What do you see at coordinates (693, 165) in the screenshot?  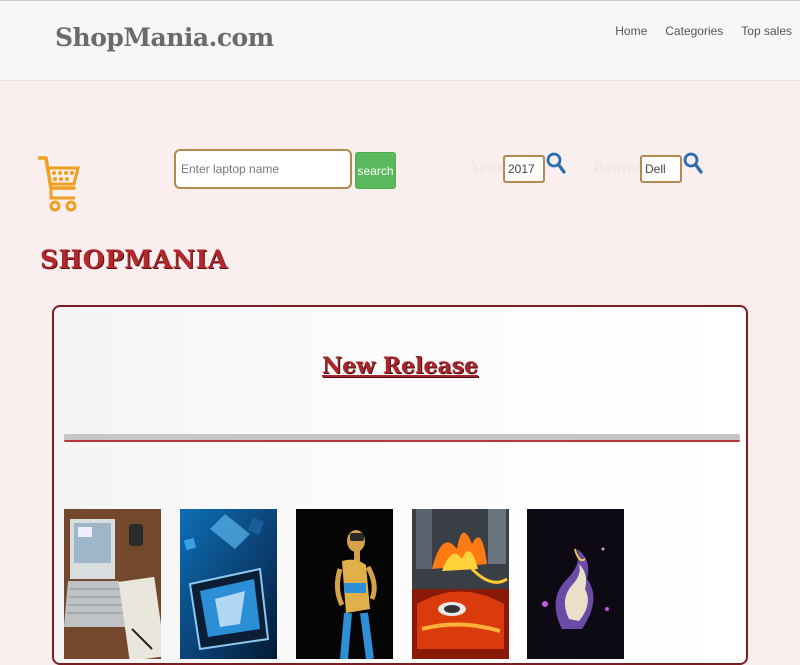 I see `brands-search-icon` at bounding box center [693, 165].